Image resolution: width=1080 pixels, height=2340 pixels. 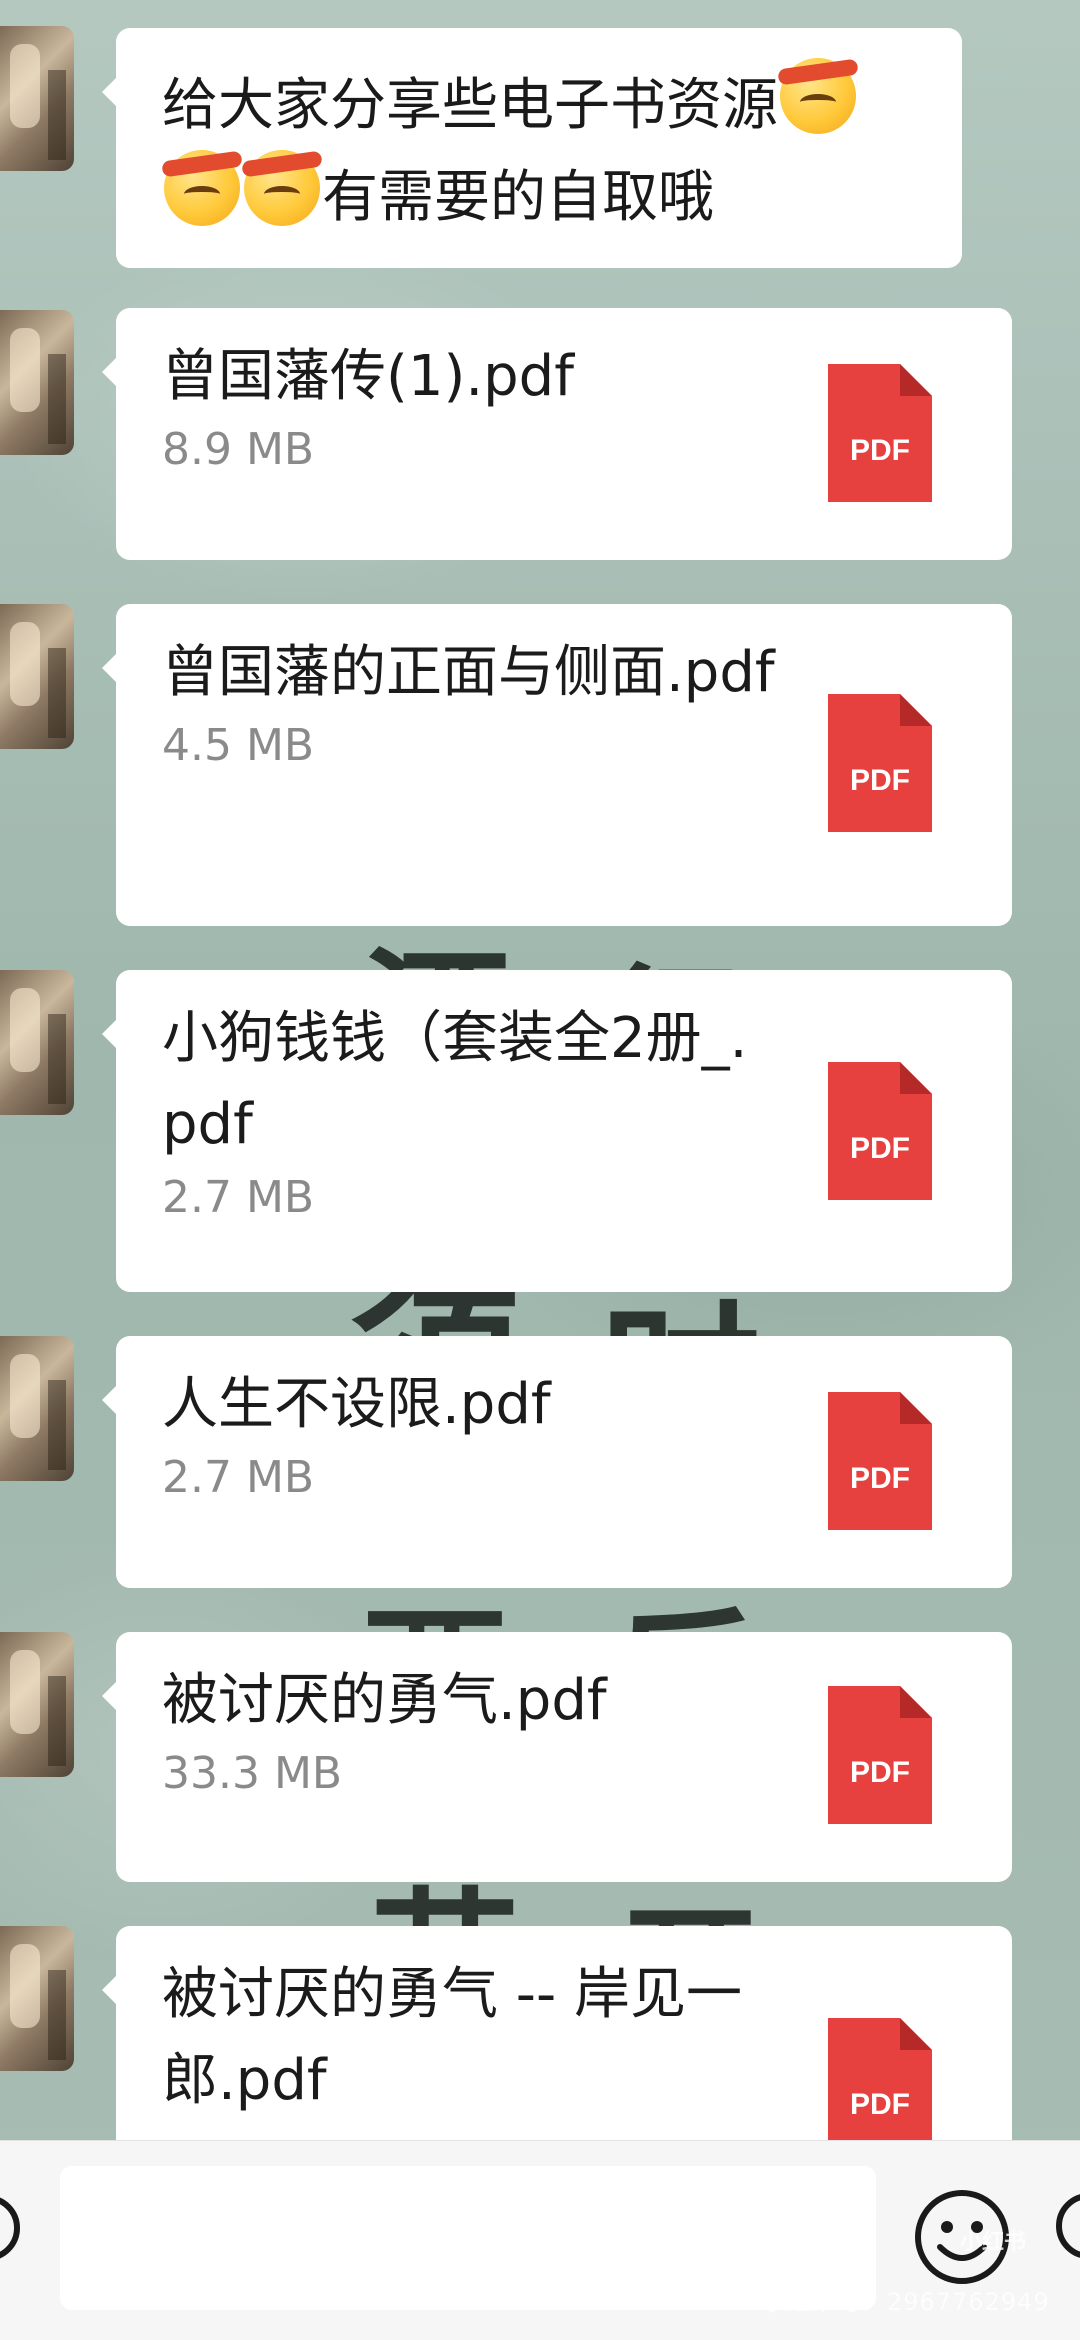 What do you see at coordinates (557, 1462) in the screenshot?
I see `file-message-bubble: 人生不设限.pdf 2.7 MB PDF` at bounding box center [557, 1462].